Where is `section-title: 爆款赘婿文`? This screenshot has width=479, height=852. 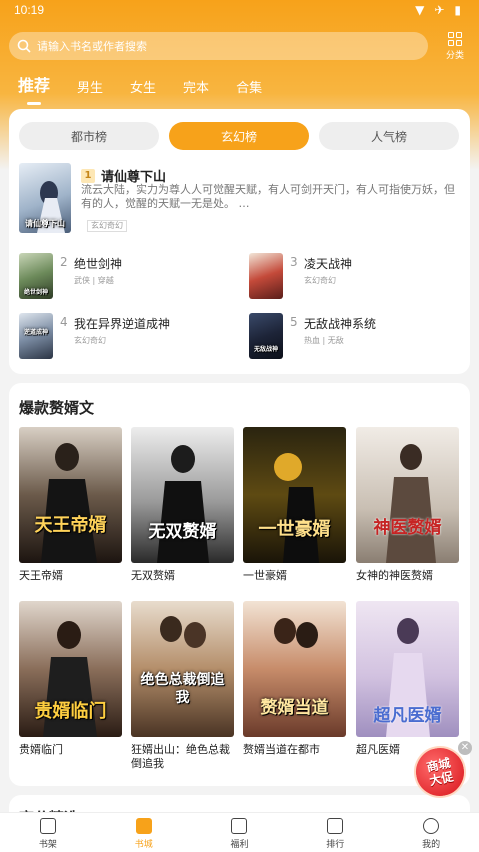
section-title: 爆款赘婿文 is located at coordinates (57, 408).